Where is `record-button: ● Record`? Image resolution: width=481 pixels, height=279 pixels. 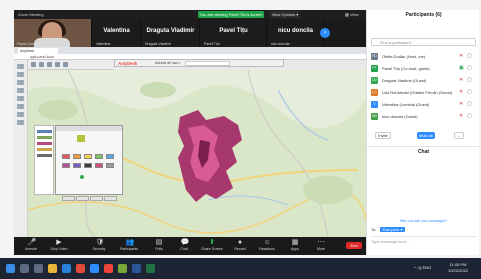
record-button: ● Record is located at coordinates (240, 246).